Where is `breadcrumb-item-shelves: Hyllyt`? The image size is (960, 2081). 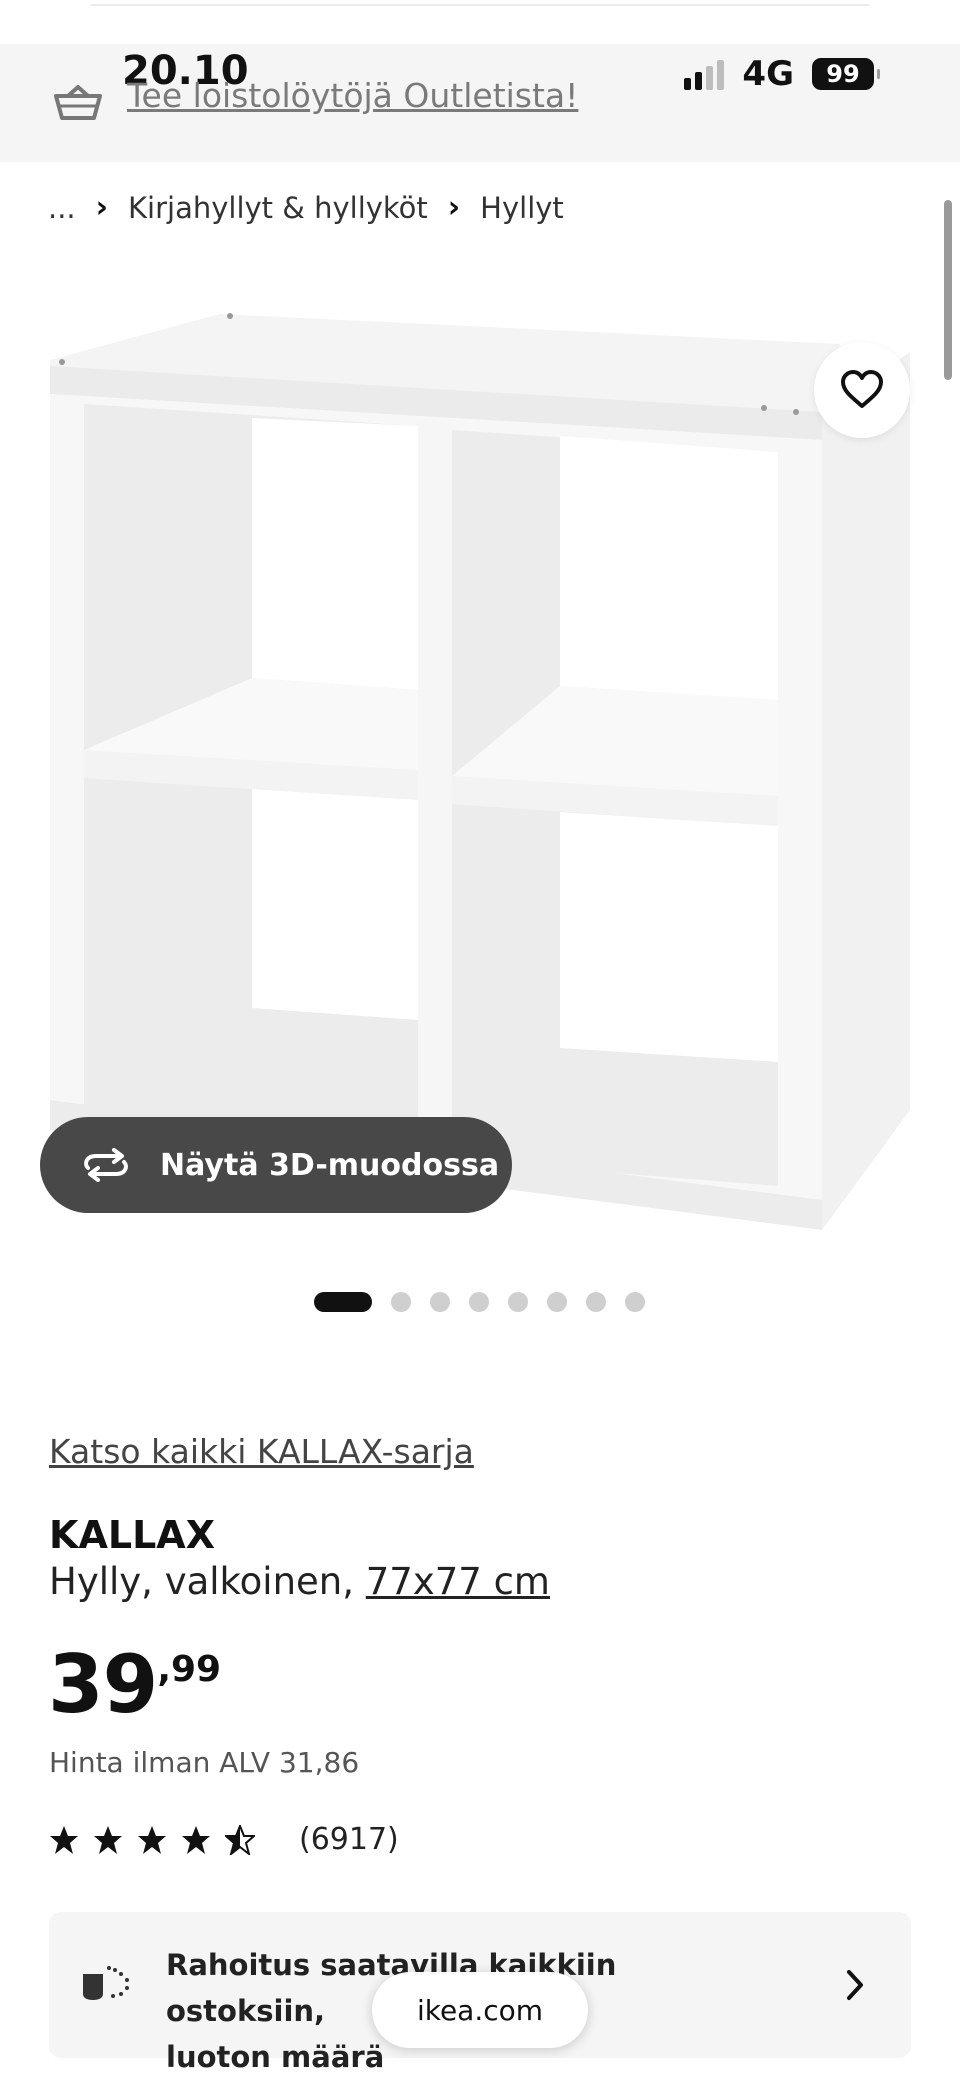 breadcrumb-item-shelves: Hyllyt is located at coordinates (522, 208).